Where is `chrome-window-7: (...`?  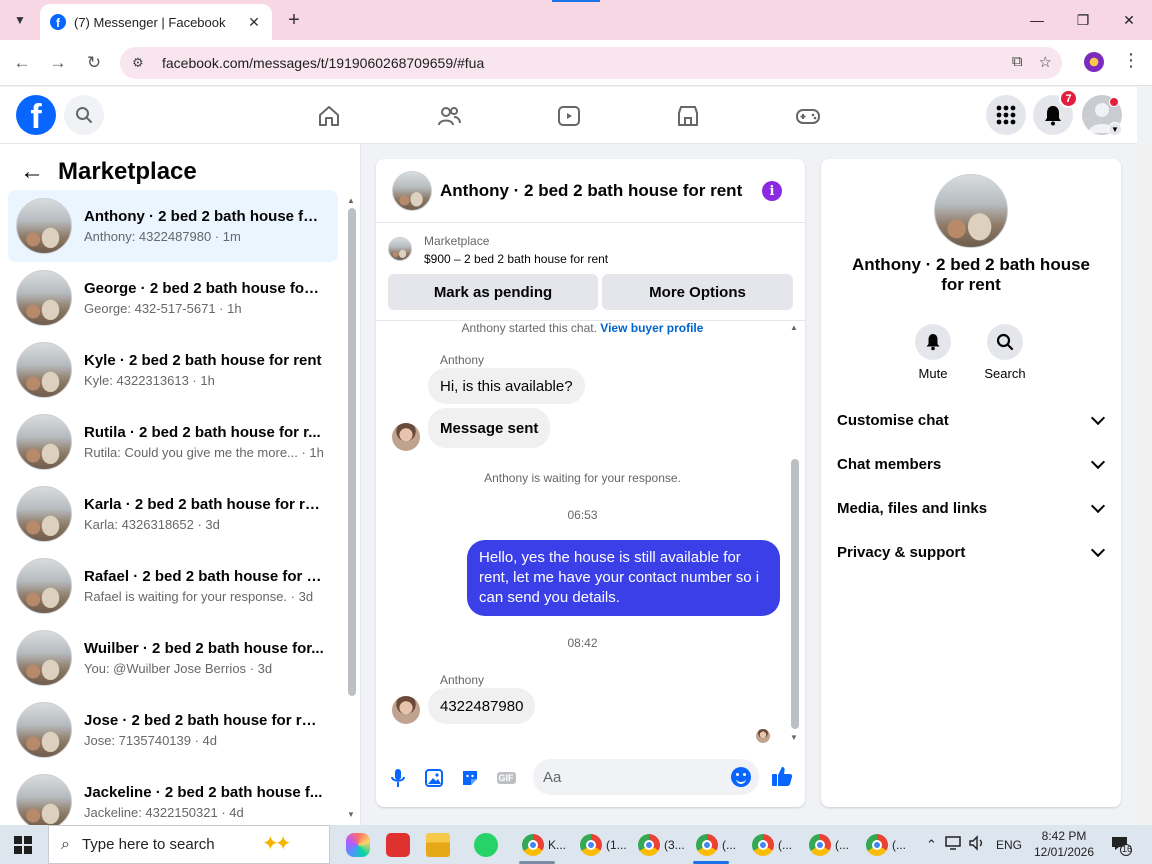 chrome-window-7: (... is located at coordinates (886, 845).